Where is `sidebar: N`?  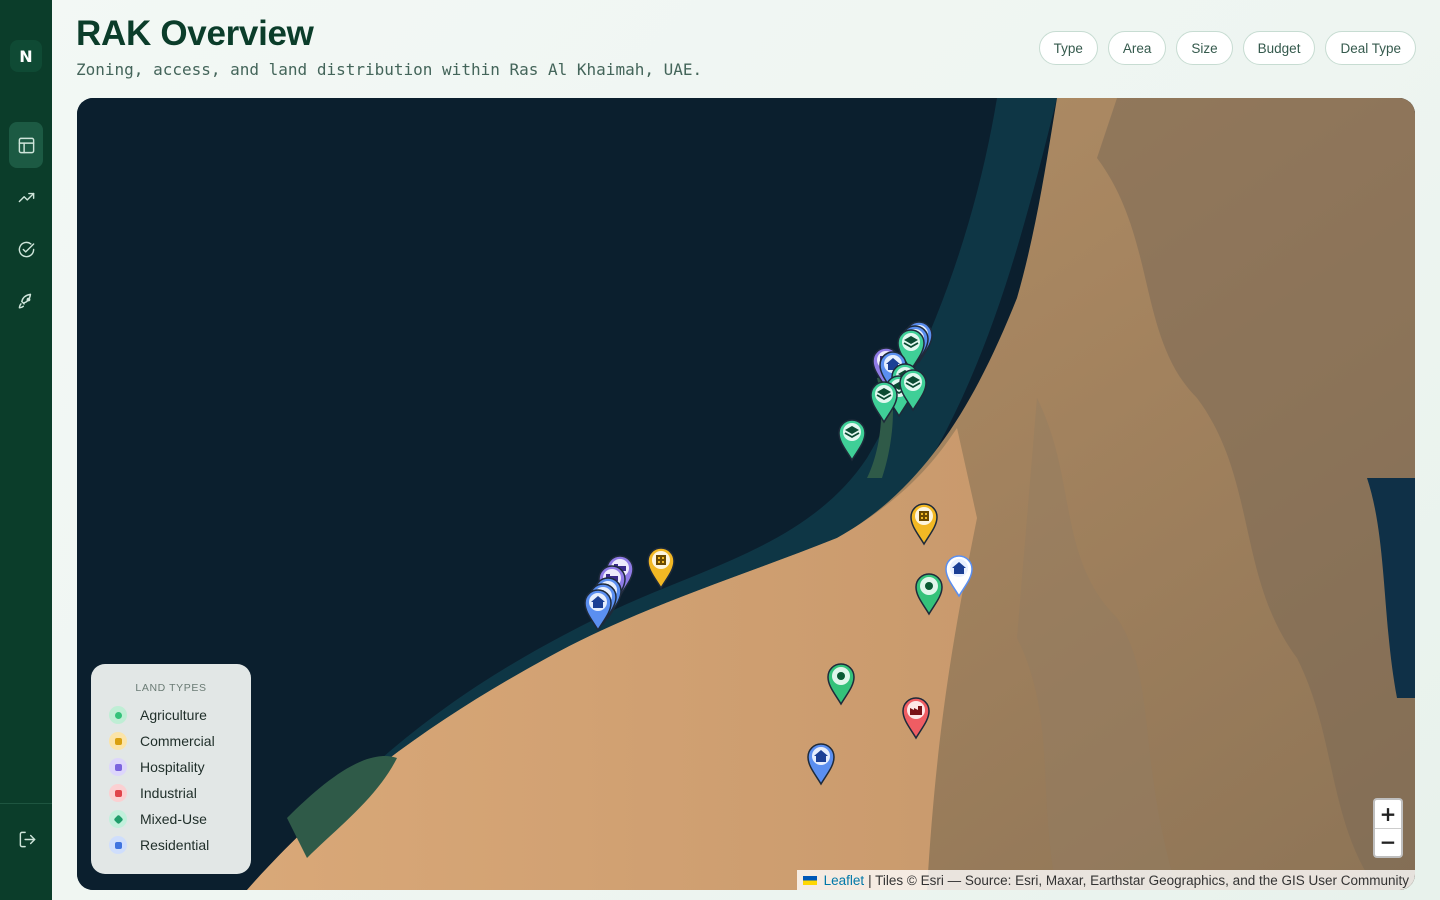
sidebar: N is located at coordinates (26, 450).